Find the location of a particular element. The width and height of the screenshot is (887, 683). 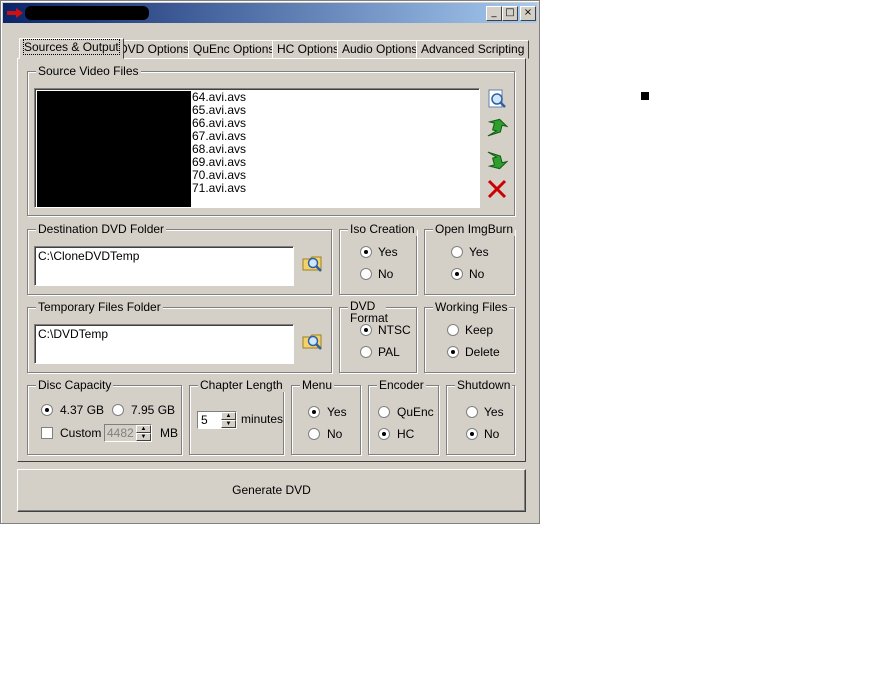

destination-folder-value: C:\CloneDVDTemp is located at coordinates (89, 256).